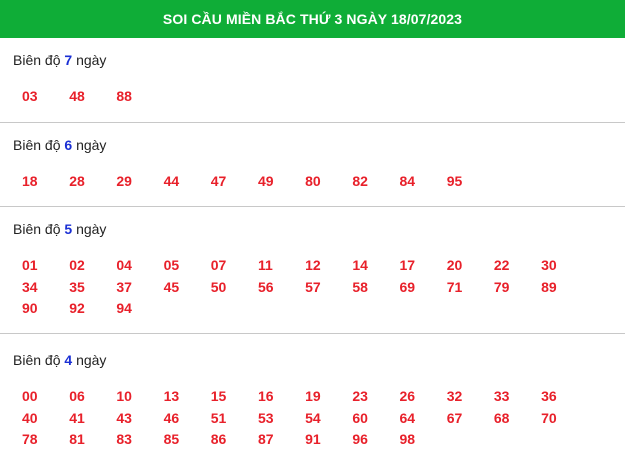 This screenshot has width=625, height=458. I want to click on lottery-number: 04, so click(124, 265).